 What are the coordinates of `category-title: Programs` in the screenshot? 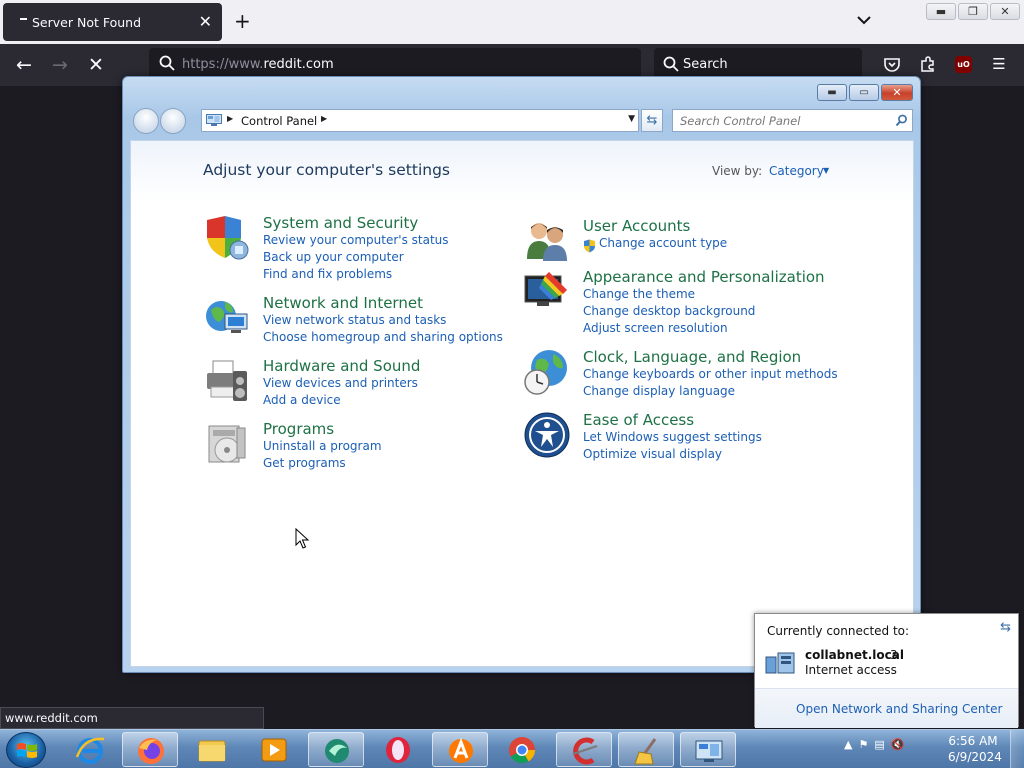 It's located at (298, 429).